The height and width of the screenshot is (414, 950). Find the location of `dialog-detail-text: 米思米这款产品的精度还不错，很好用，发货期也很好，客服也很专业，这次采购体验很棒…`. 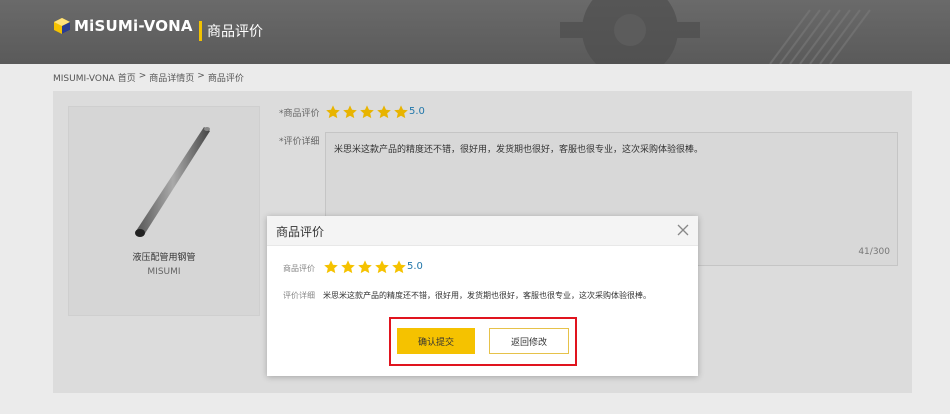

dialog-detail-text: 米思米这款产品的精度还不错，很好用，发货期也很好，客服也很专业，这次采购体验很棒… is located at coordinates (487, 295).